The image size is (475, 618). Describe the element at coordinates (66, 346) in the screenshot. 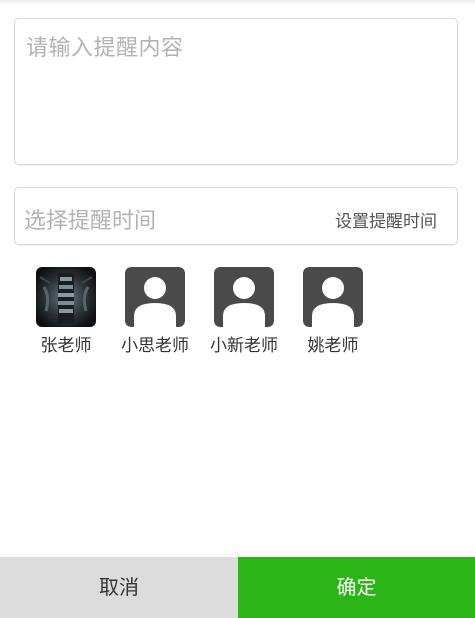

I see `teacher-name: 张老师` at that location.